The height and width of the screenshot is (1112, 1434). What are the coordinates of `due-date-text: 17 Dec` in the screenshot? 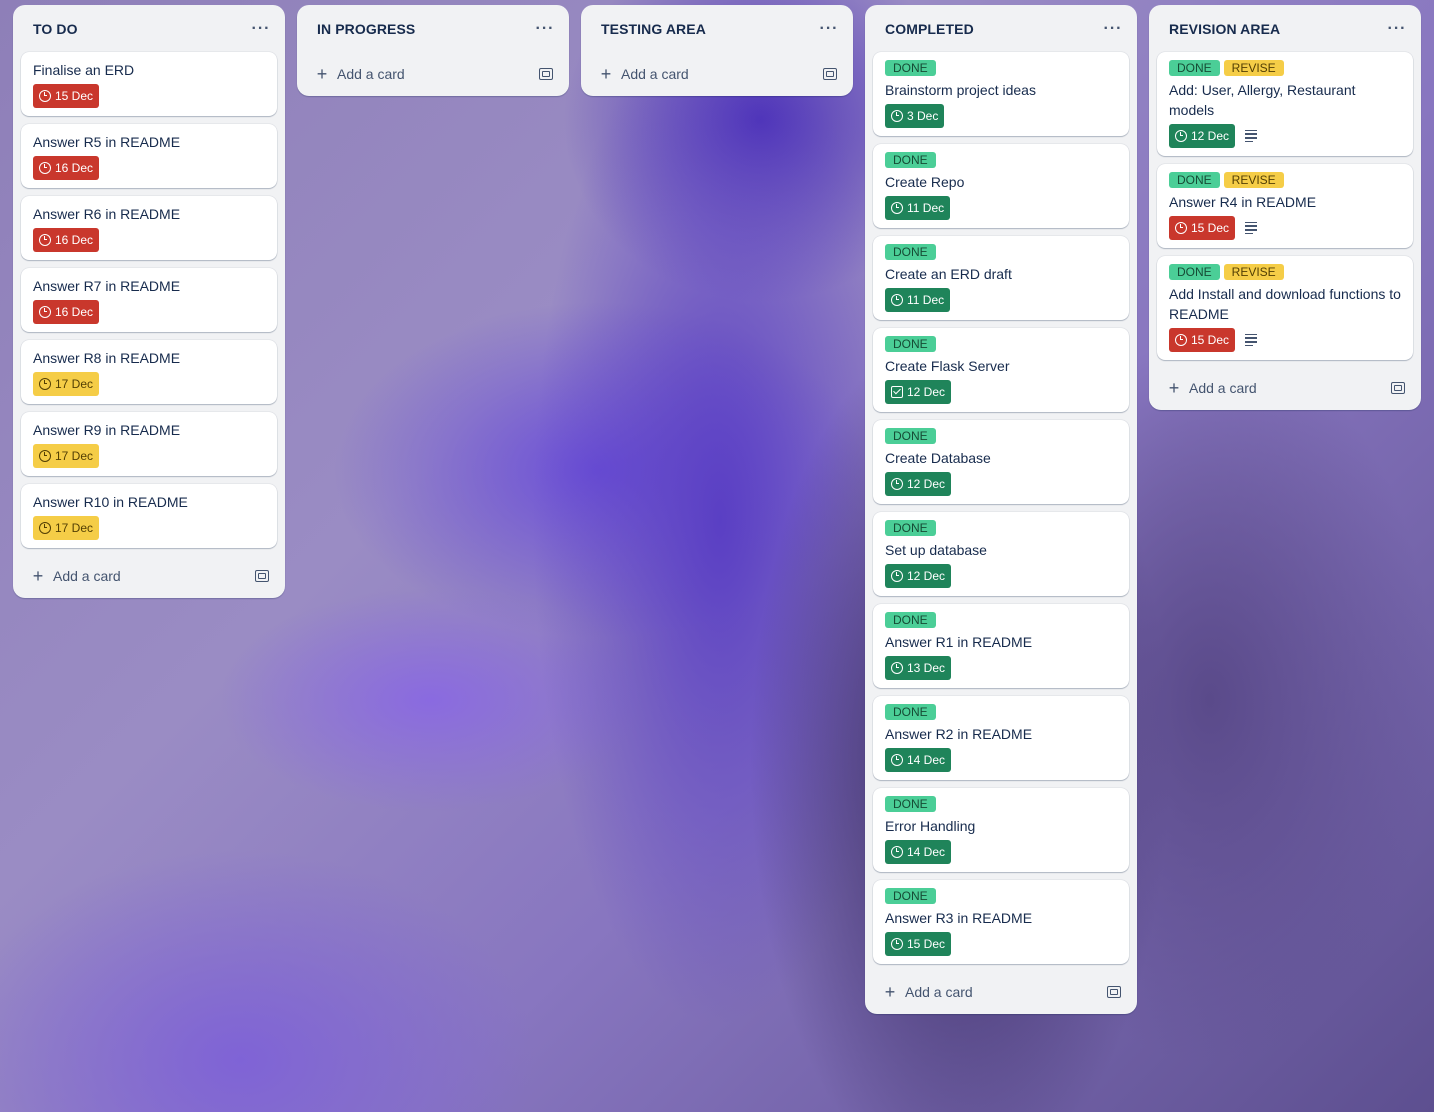 It's located at (74, 384).